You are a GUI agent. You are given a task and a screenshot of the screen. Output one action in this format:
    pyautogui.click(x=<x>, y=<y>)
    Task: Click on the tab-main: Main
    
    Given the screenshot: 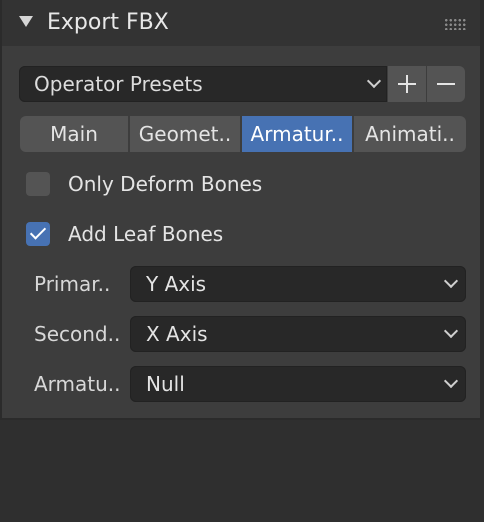 What is the action you would take?
    pyautogui.click(x=74, y=134)
    